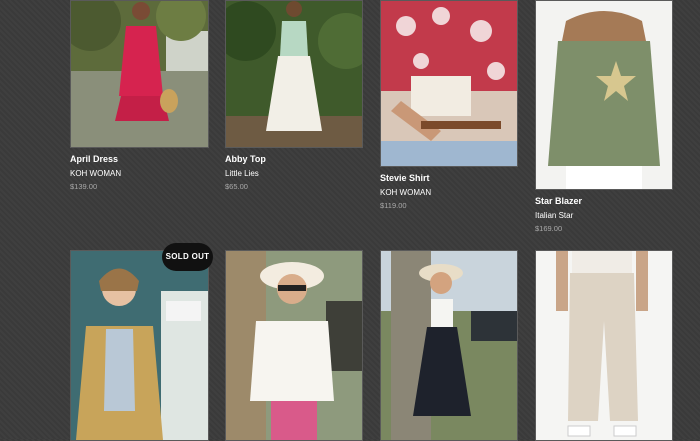 This screenshot has height=441, width=700. What do you see at coordinates (242, 173) in the screenshot?
I see `product-brand: Little Lies` at bounding box center [242, 173].